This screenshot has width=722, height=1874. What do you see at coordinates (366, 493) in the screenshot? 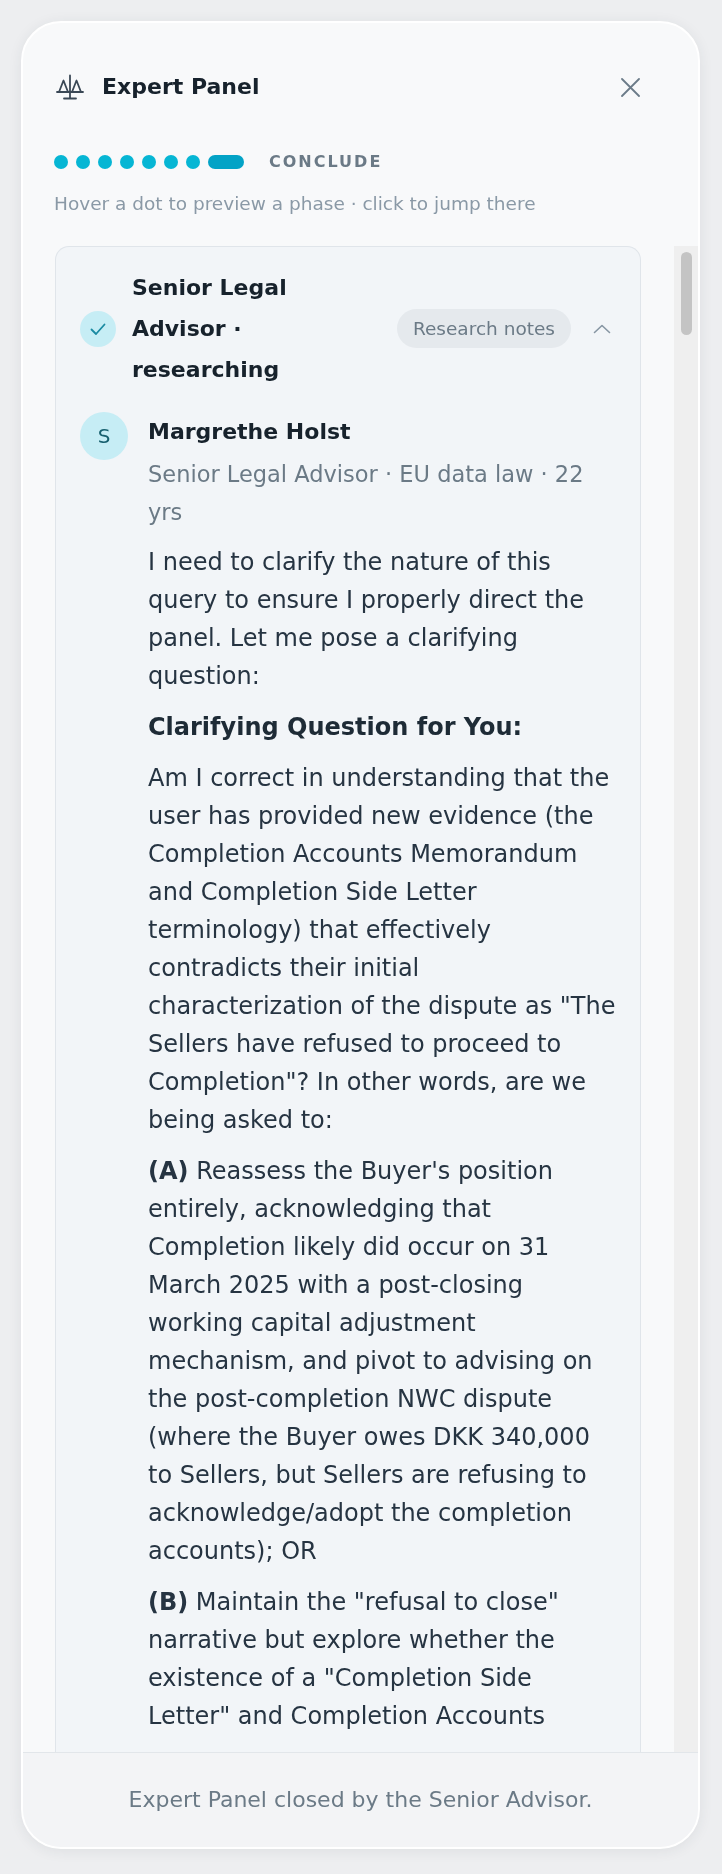
I see `author-byline: Senior Legal Advisor · EU data law · 22 yrs` at bounding box center [366, 493].